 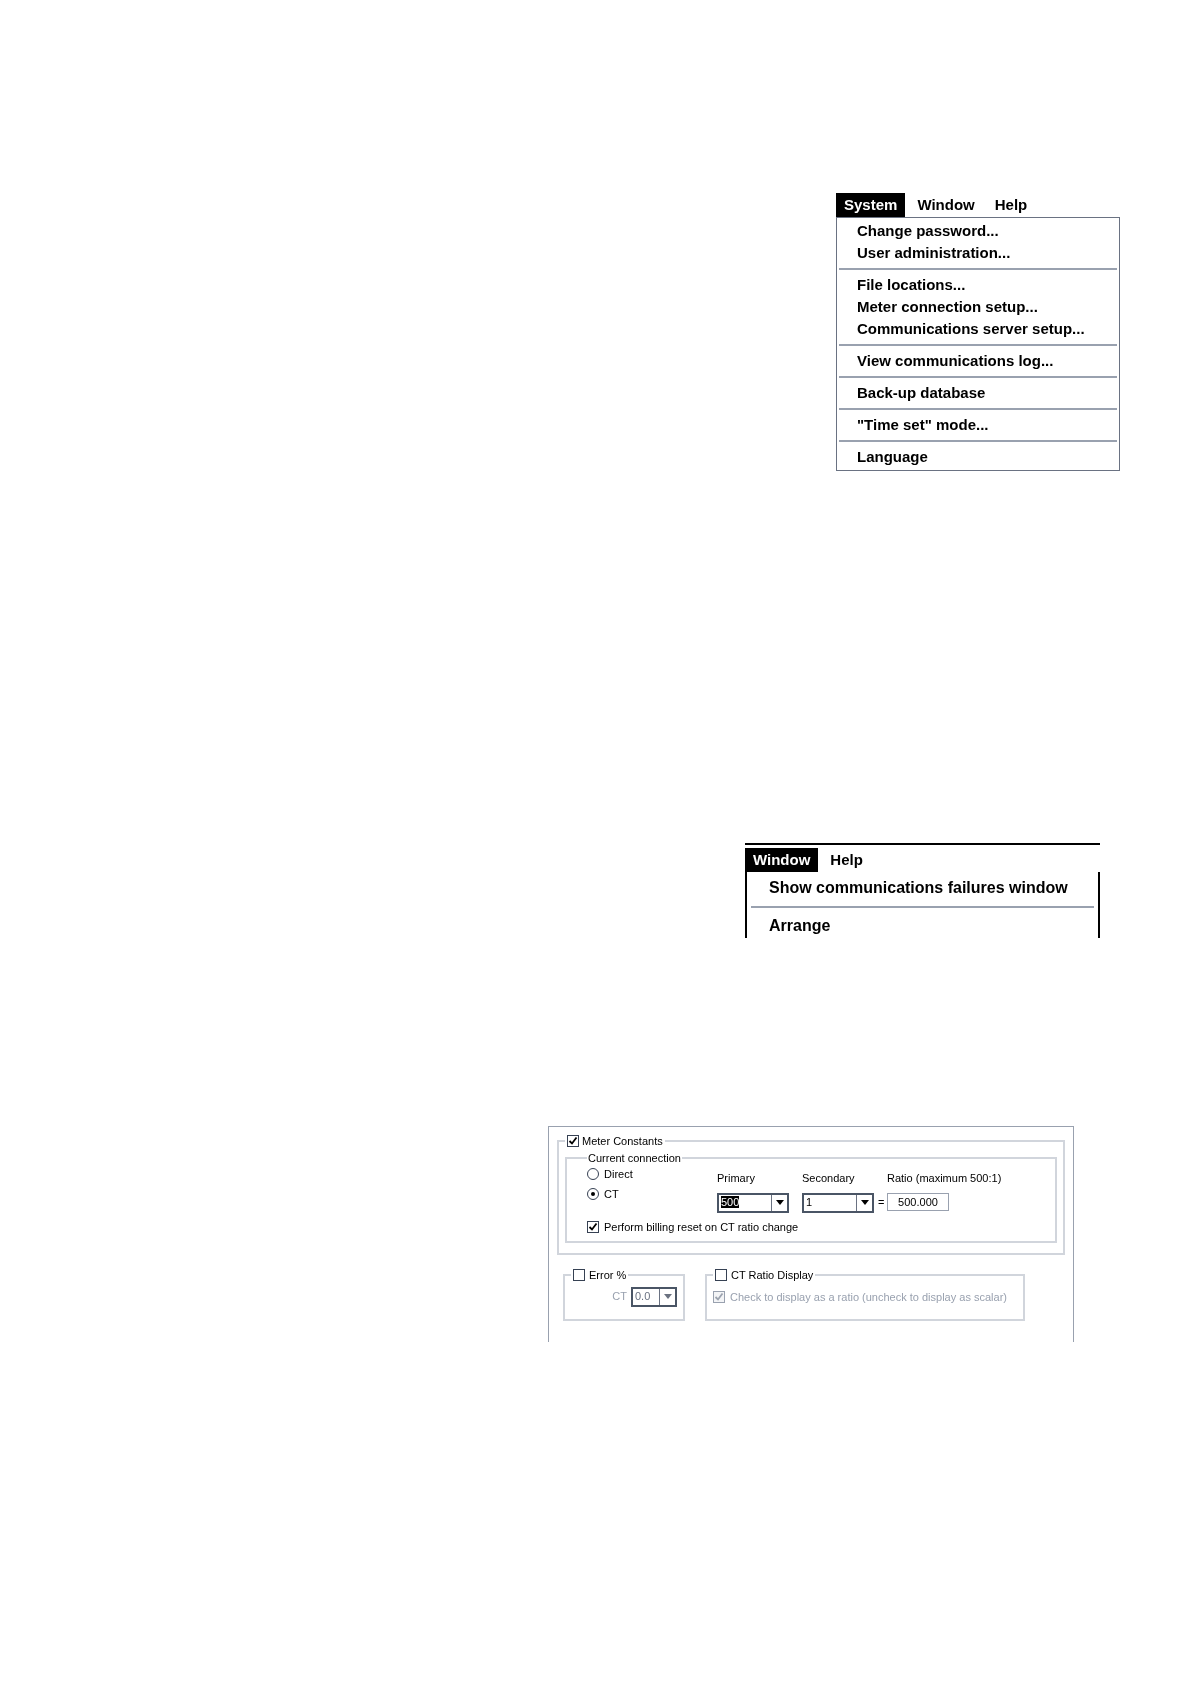 I want to click on ratio-field: 500.000, so click(x=918, y=1201).